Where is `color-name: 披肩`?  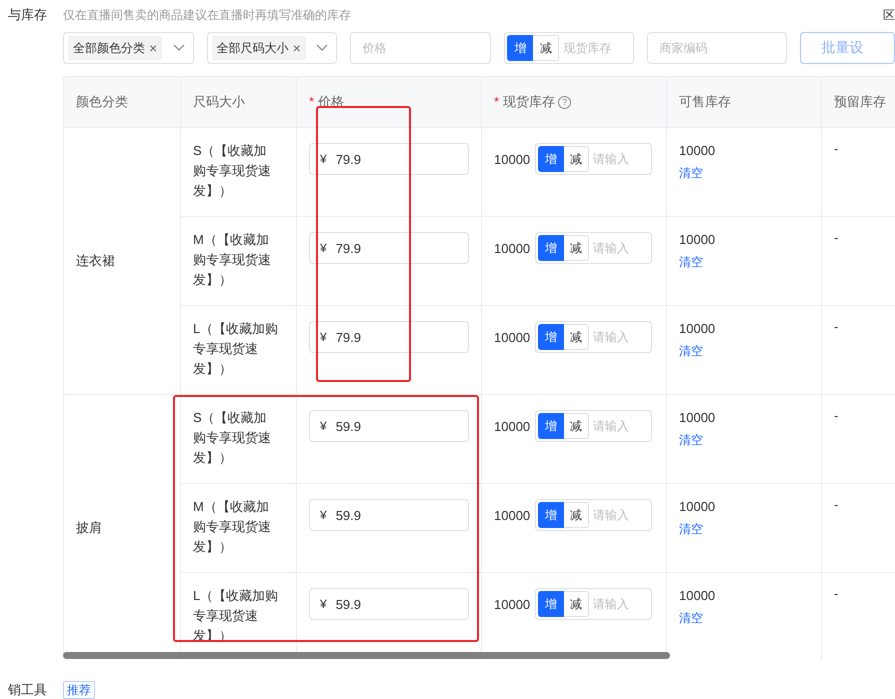
color-name: 披肩 is located at coordinates (89, 527).